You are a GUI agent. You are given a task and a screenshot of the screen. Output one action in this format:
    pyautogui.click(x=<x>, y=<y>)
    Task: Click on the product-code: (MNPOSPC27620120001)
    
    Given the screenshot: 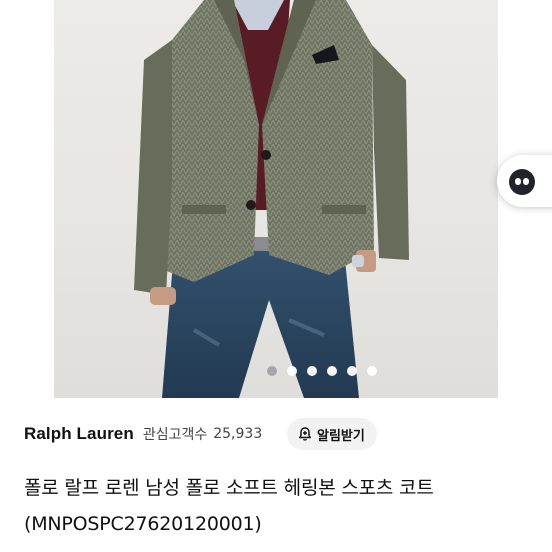 What is the action you would take?
    pyautogui.click(x=143, y=524)
    